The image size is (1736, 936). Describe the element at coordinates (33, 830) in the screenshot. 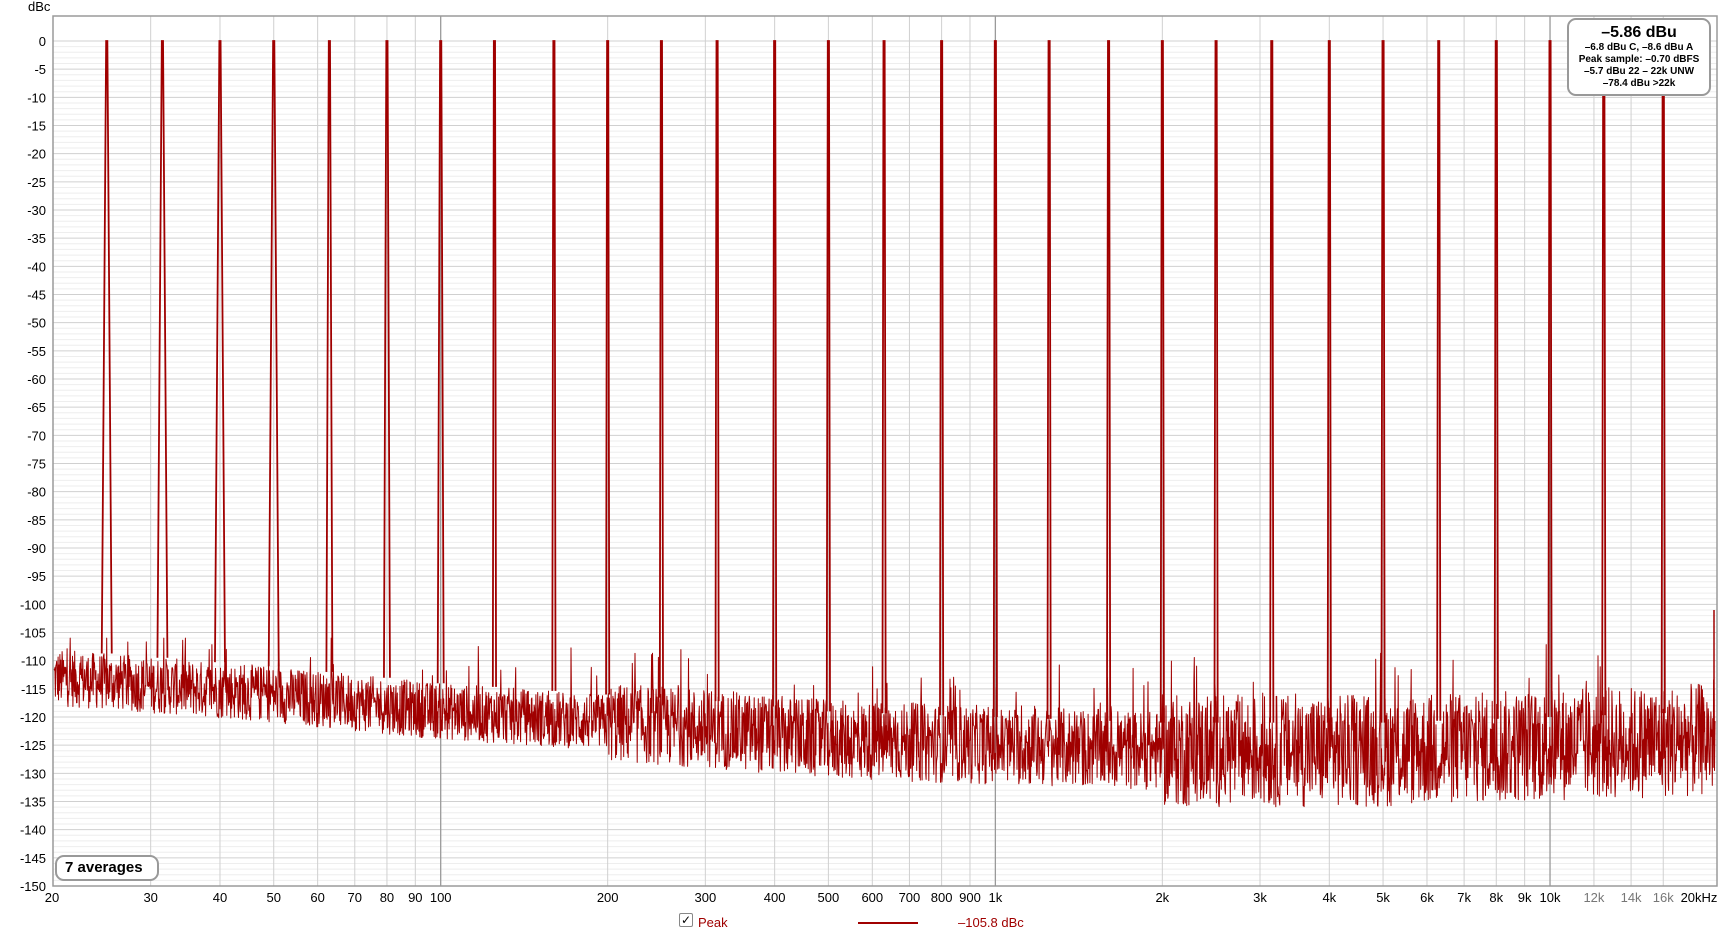

I see `y-tick-label: -140` at that location.